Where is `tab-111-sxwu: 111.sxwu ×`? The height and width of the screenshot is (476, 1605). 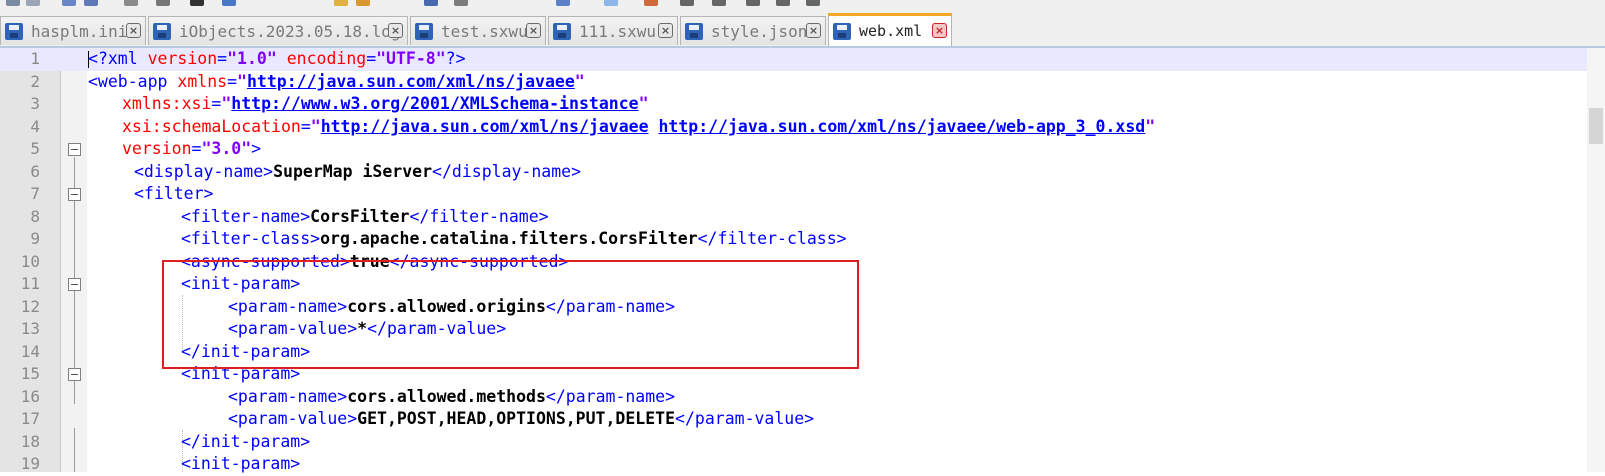 tab-111-sxwu: 111.sxwu × is located at coordinates (613, 30).